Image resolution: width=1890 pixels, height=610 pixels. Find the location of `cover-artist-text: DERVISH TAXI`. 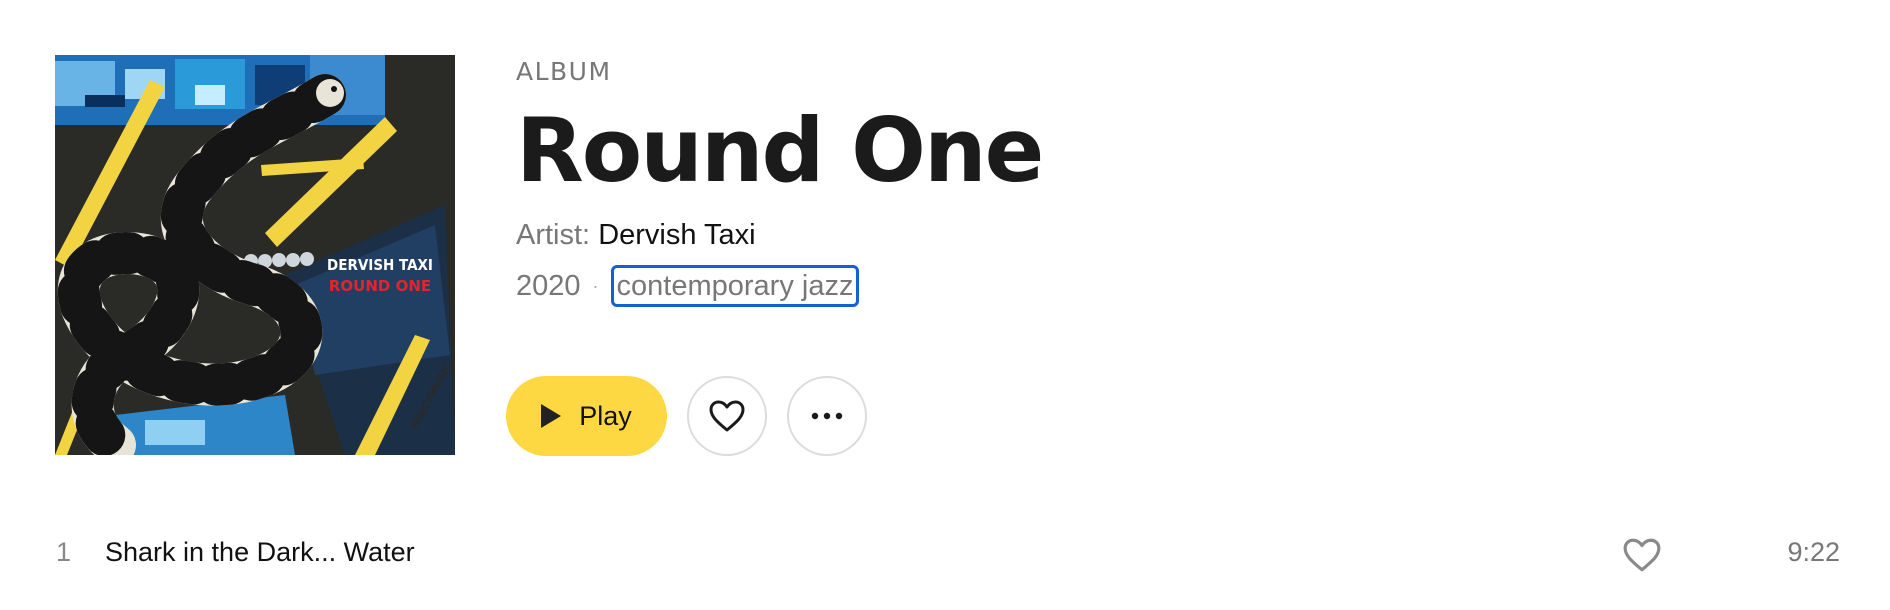

cover-artist-text: DERVISH TAXI is located at coordinates (380, 265).